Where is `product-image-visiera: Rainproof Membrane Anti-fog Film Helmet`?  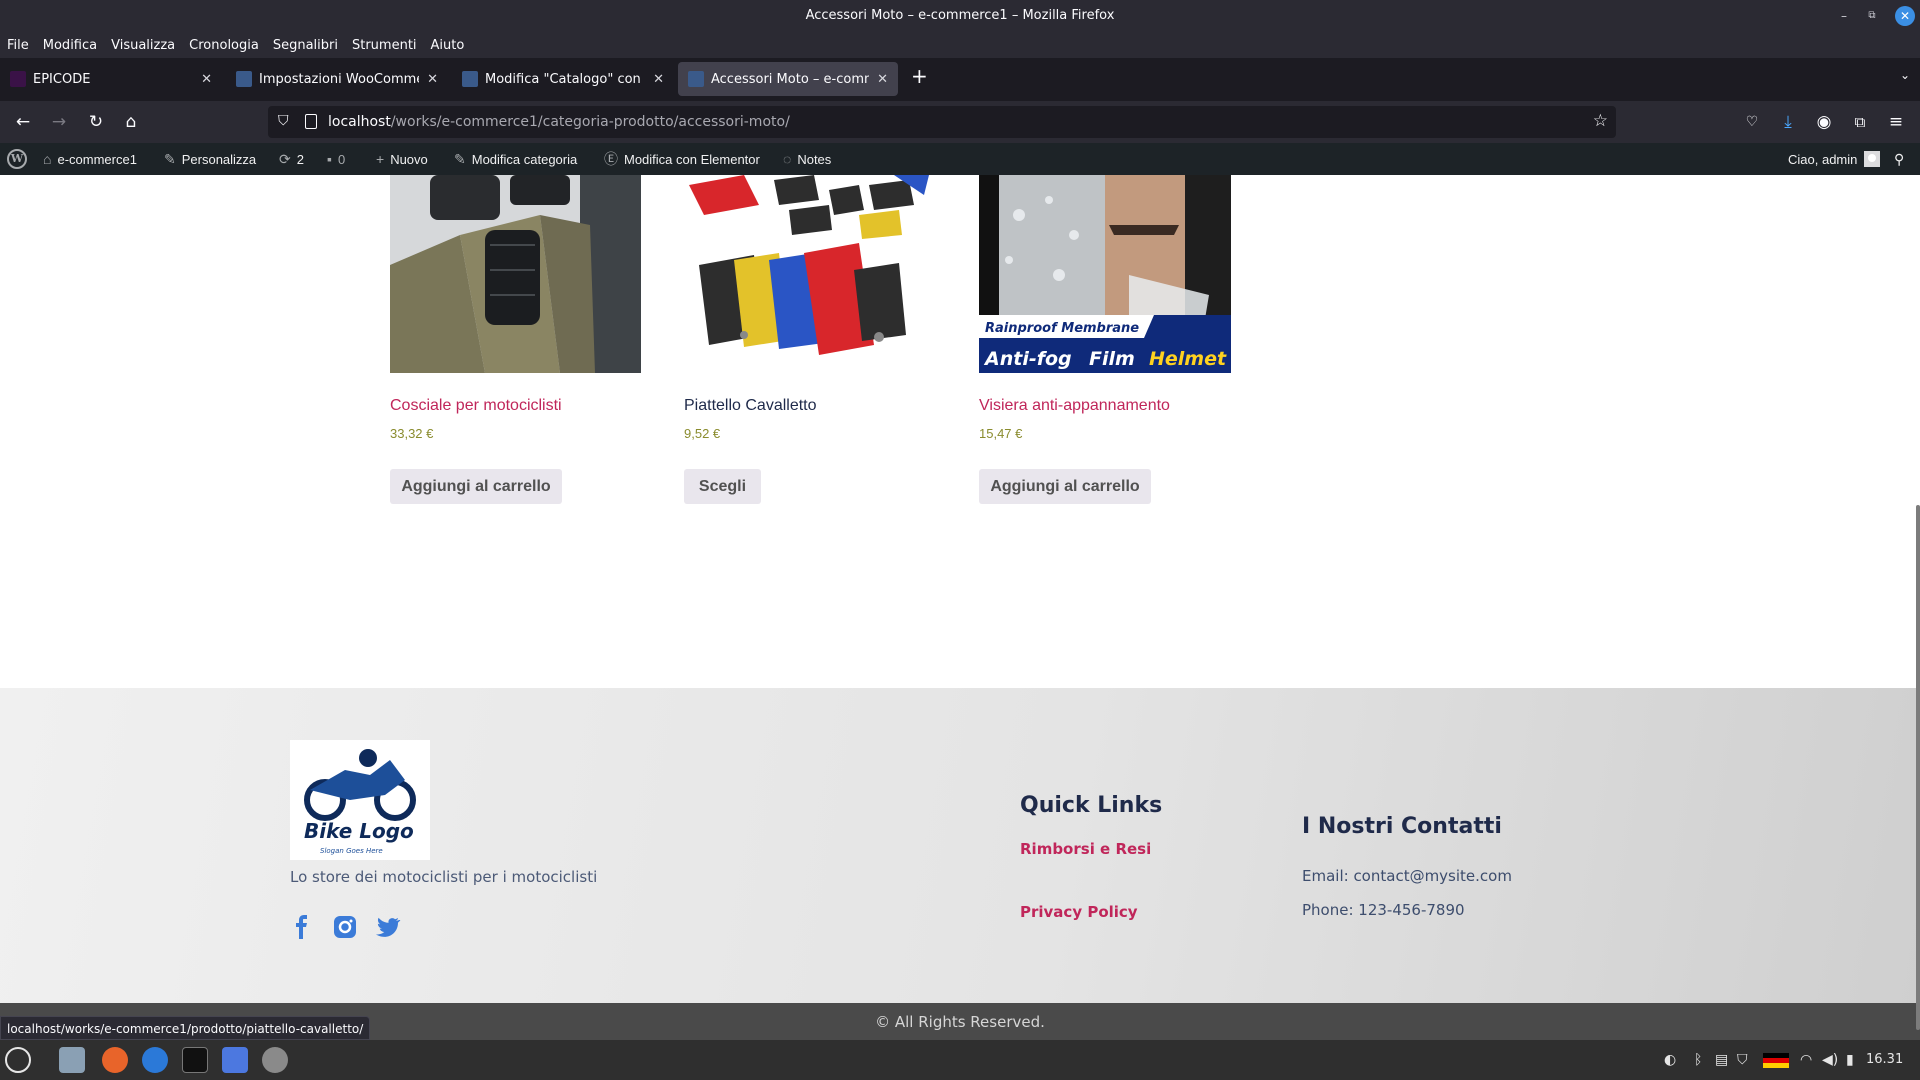 product-image-visiera: Rainproof Membrane Anti-fog Film Helmet is located at coordinates (1105, 274).